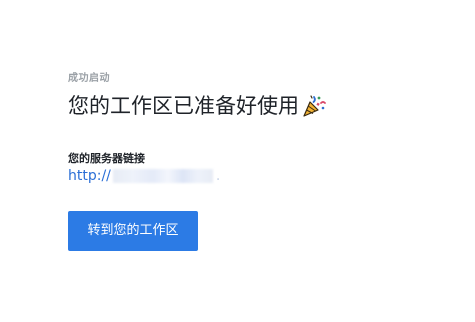 This screenshot has height=322, width=475. What do you see at coordinates (162, 176) in the screenshot?
I see `redacted-url-mask` at bounding box center [162, 176].